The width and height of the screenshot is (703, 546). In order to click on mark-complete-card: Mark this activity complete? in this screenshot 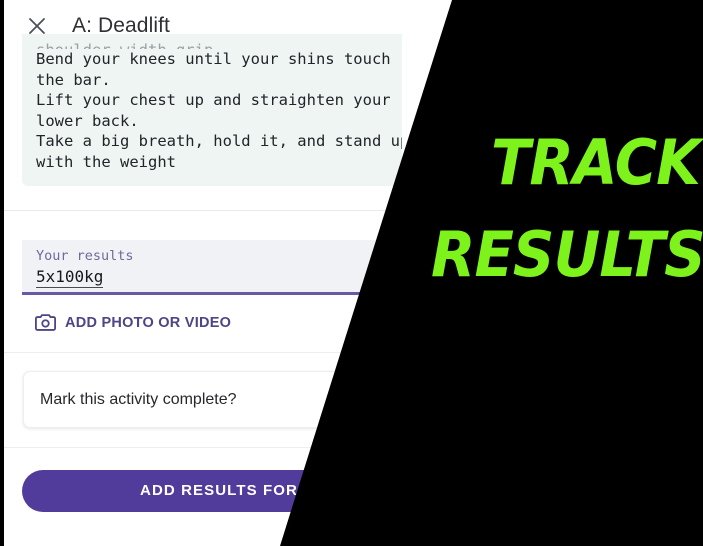, I will do `click(219, 399)`.